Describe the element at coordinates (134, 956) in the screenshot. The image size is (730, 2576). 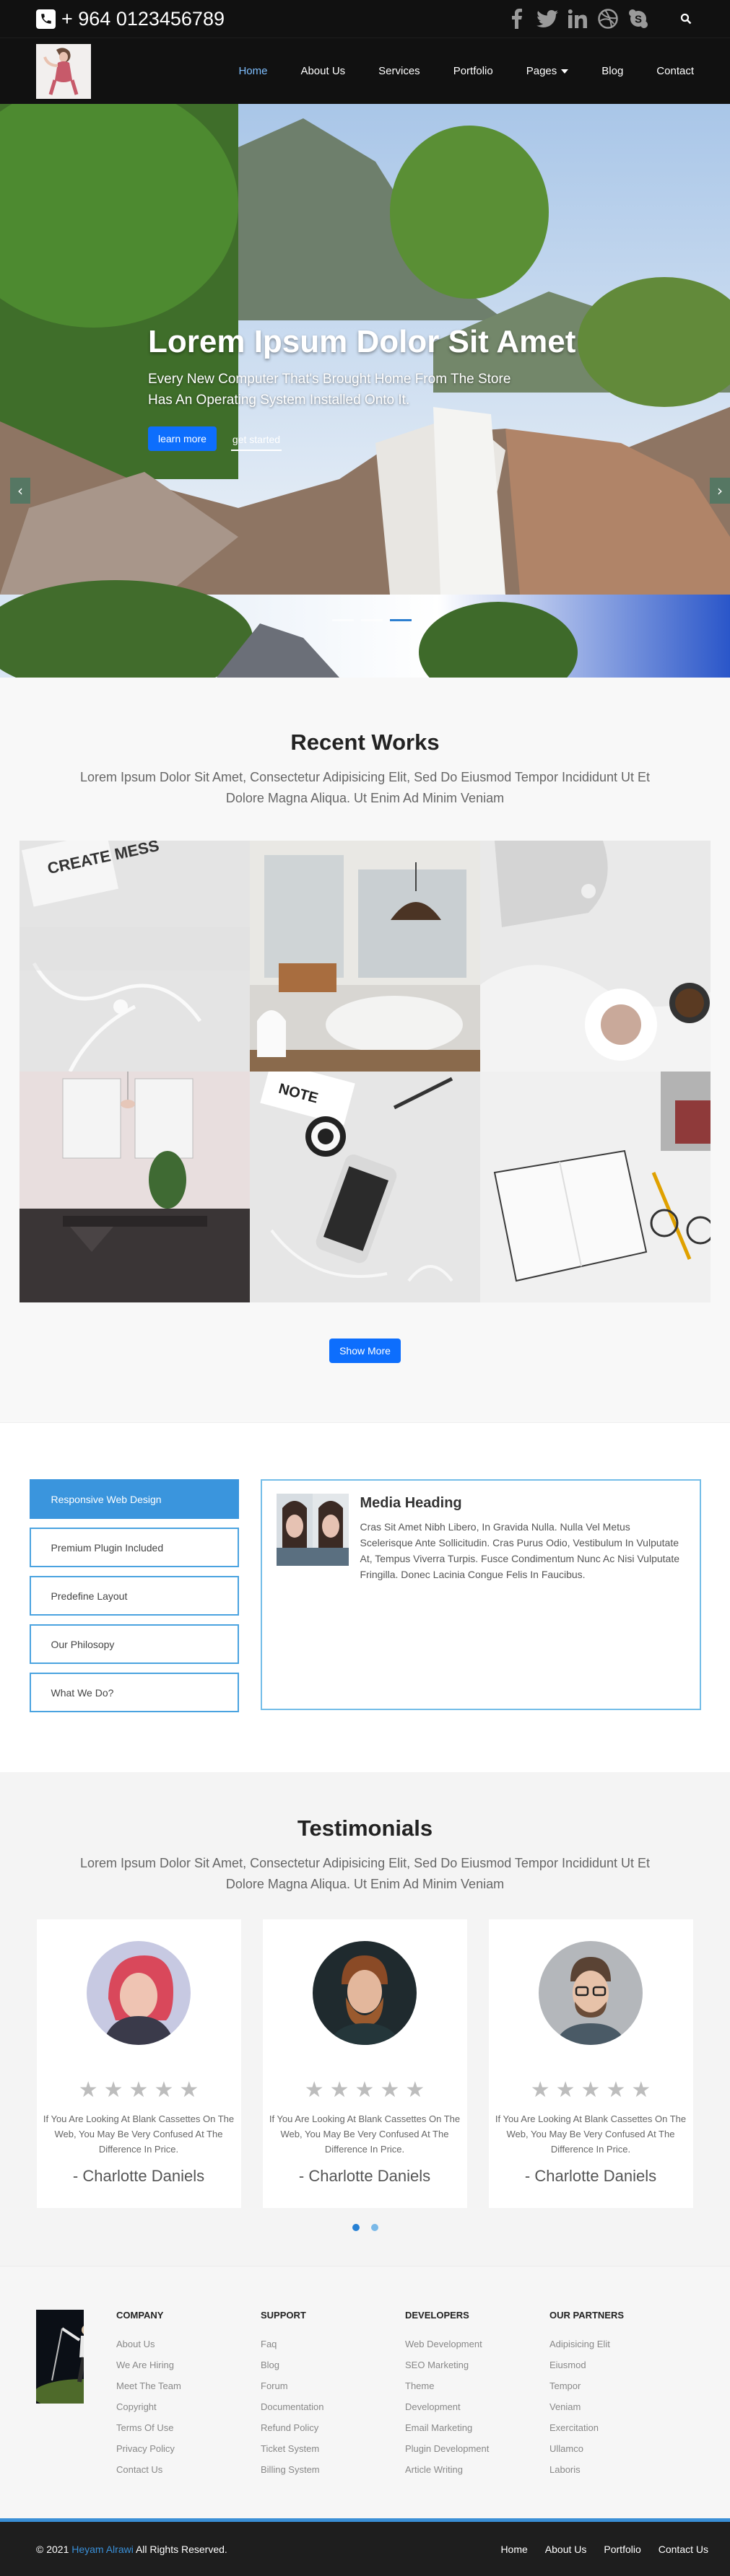
I see `work-item-earphones: CREATE MESS` at that location.